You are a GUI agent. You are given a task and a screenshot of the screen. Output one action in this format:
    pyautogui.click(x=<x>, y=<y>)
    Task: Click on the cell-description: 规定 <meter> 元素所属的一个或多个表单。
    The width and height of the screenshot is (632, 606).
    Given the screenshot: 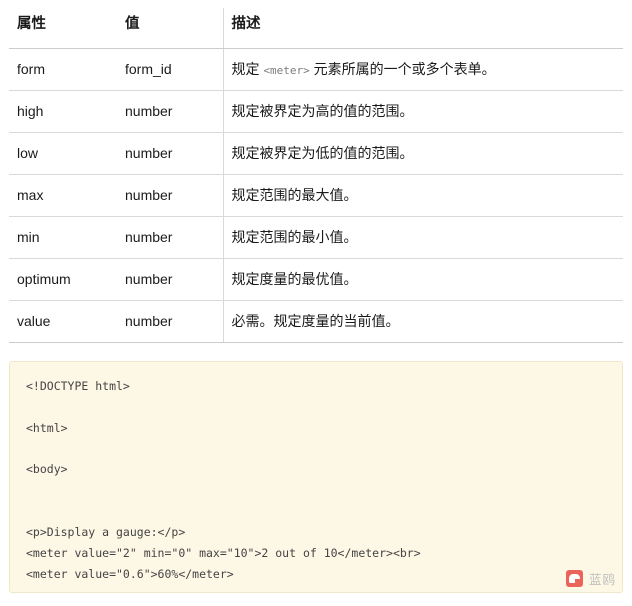 What is the action you would take?
    pyautogui.click(x=422, y=69)
    